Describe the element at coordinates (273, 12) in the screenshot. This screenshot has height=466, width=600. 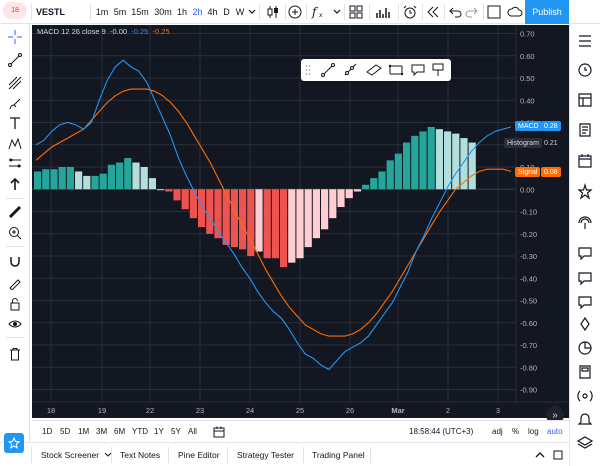
I see `chart-style-button` at that location.